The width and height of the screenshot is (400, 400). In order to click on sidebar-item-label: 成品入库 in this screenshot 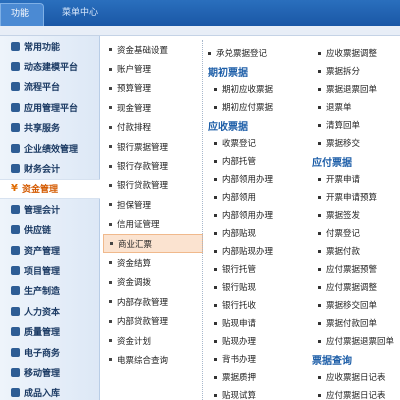, I will do `click(42, 394)`.